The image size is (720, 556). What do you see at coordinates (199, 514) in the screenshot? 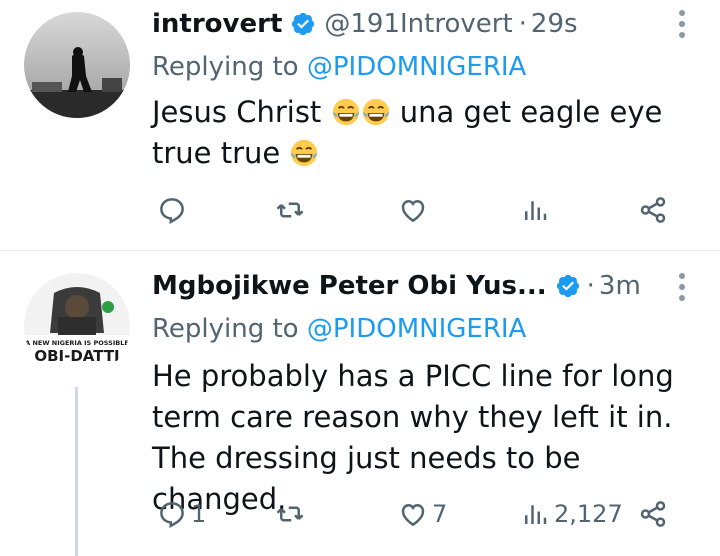
I see `reply-count: 1` at bounding box center [199, 514].